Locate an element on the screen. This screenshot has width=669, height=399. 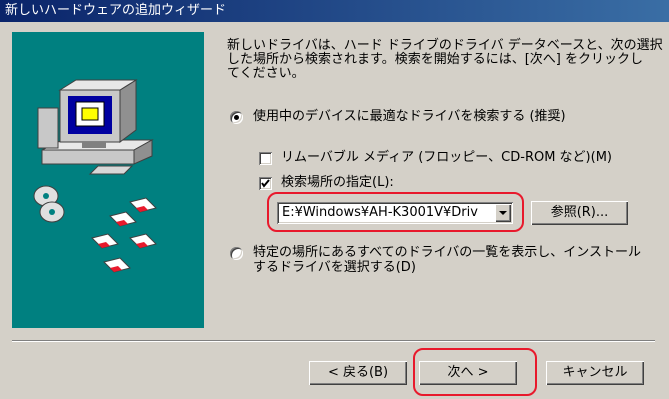
cancel-button: キャンセル is located at coordinates (595, 373).